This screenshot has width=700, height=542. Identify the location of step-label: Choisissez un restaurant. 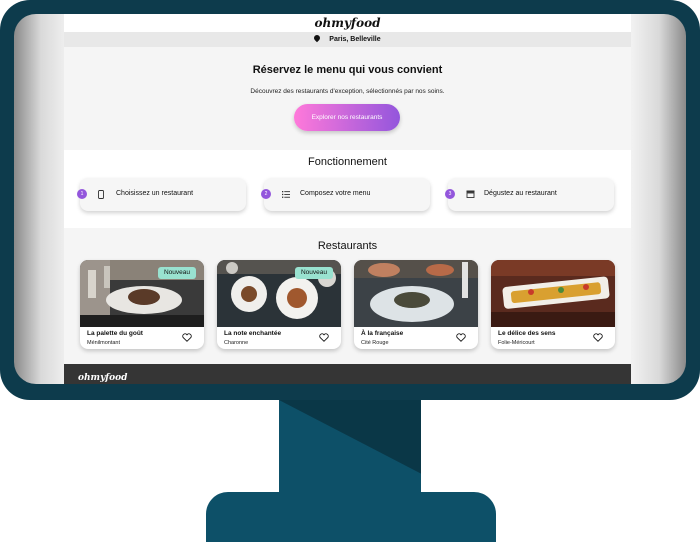
(155, 193).